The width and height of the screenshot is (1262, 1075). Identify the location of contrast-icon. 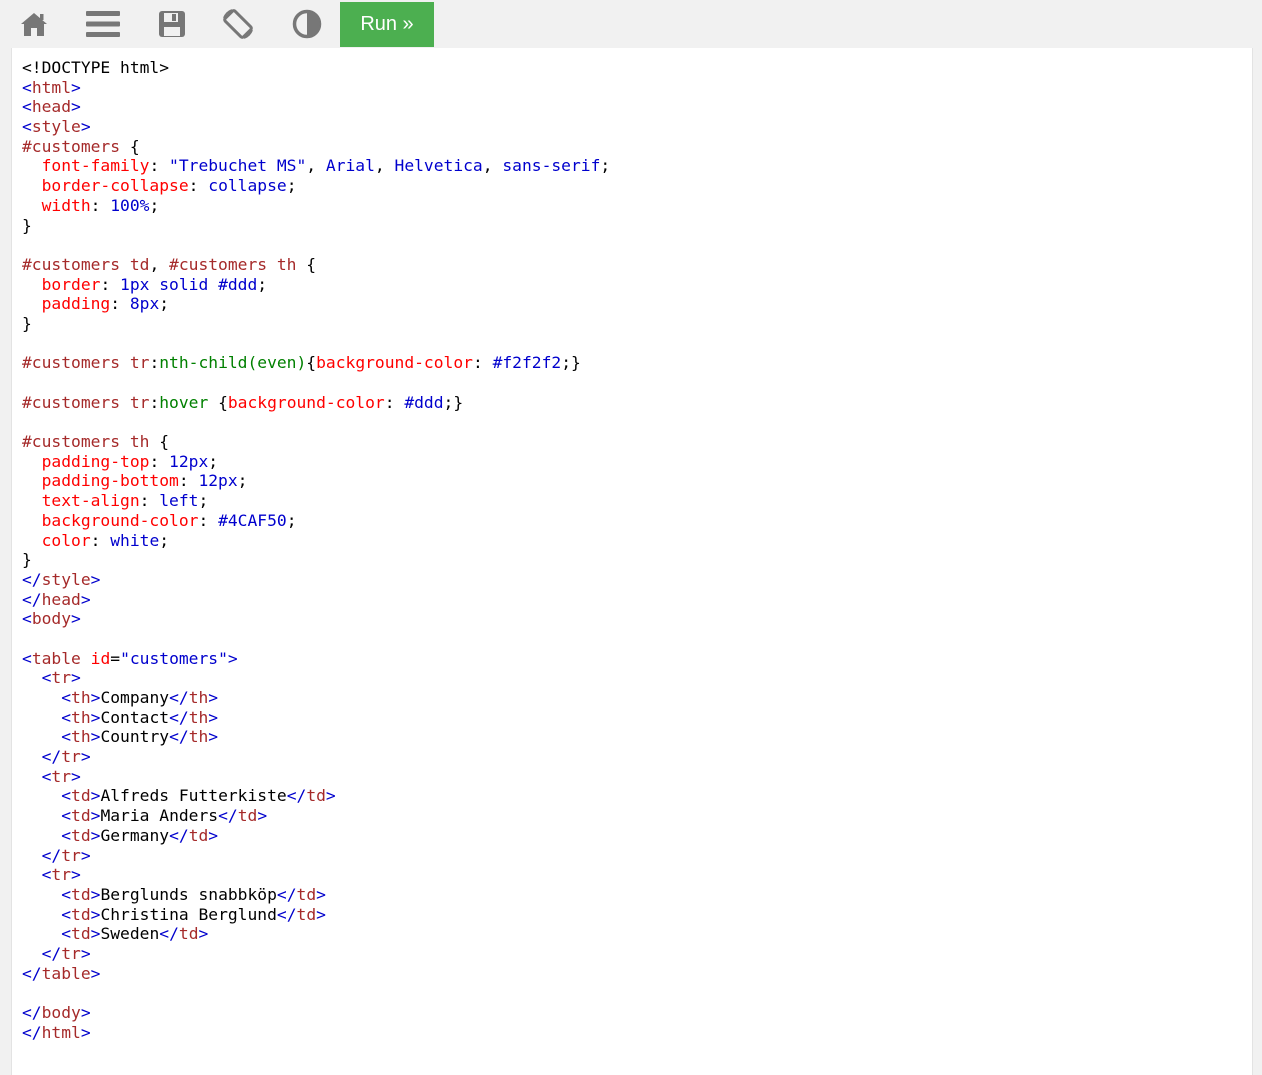
(307, 23).